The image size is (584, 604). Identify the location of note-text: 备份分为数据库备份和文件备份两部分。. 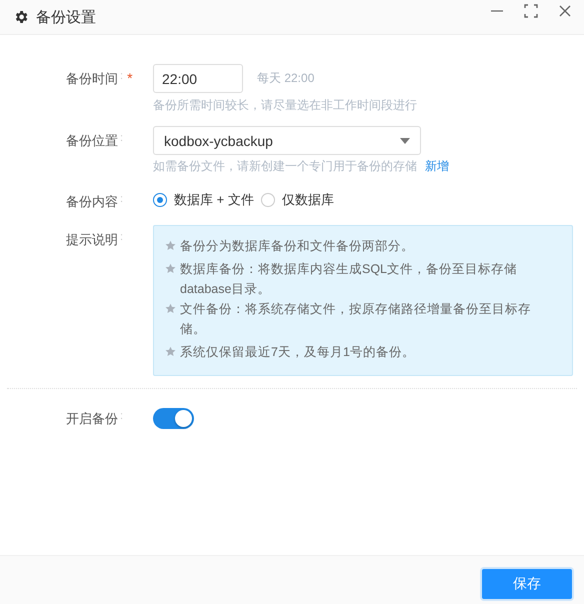
(297, 246).